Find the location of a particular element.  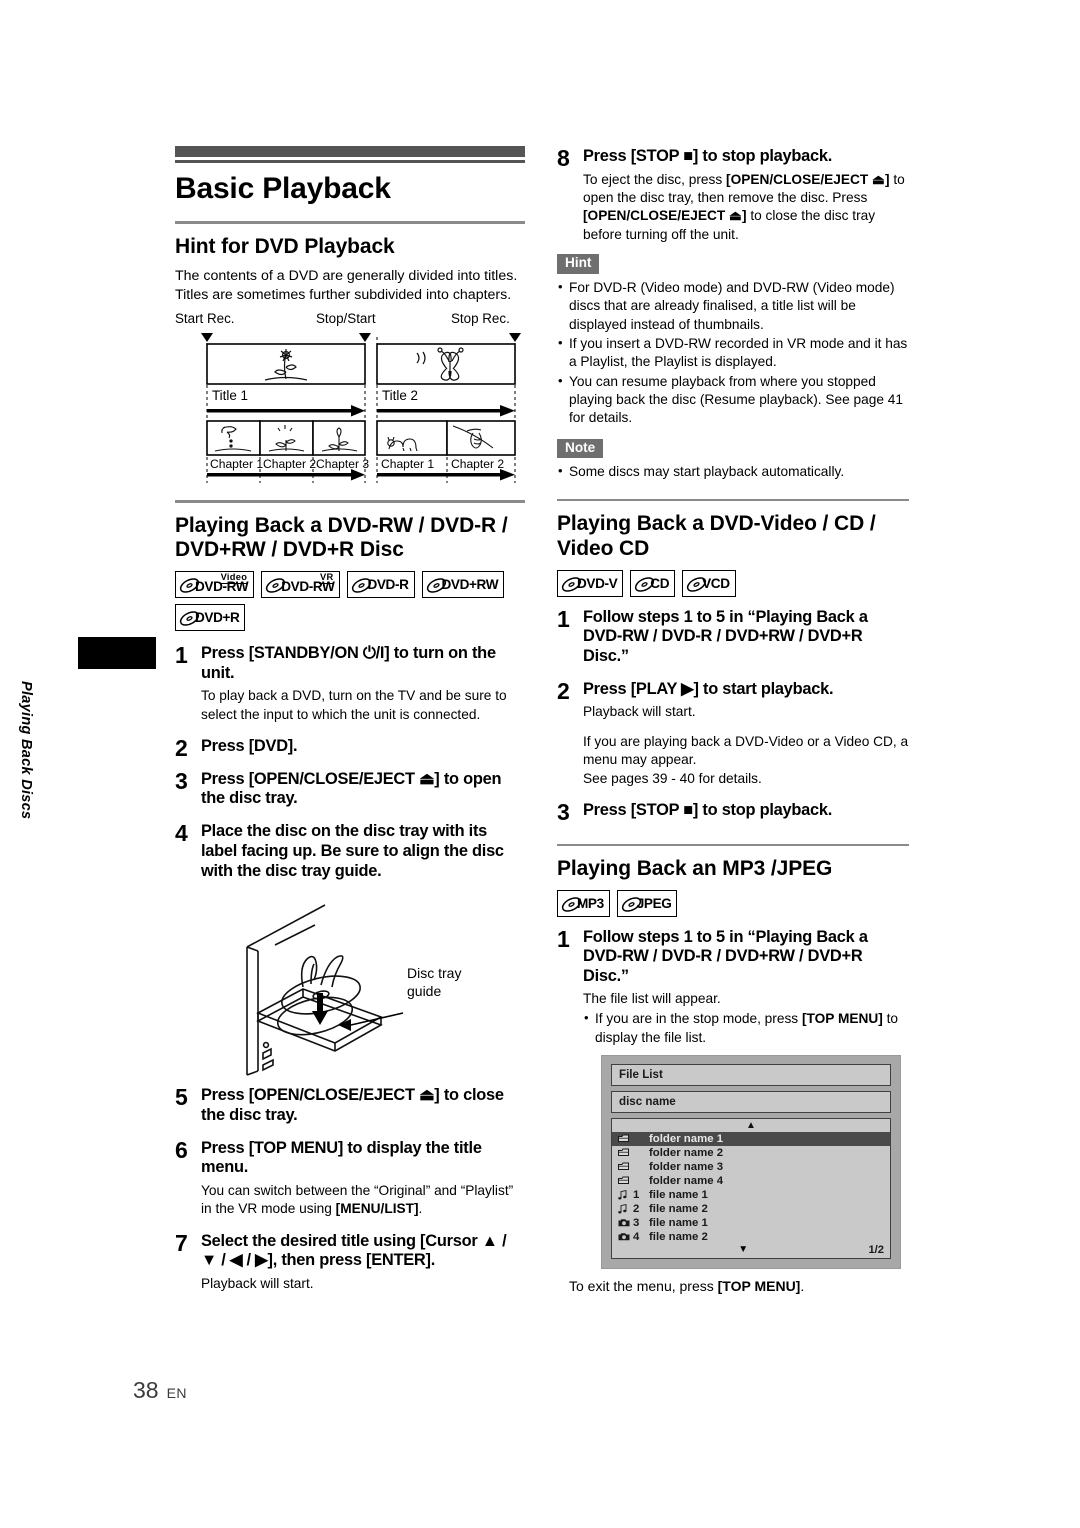

disc-badge-dvd-rw-vr: DVD-RW VR is located at coordinates (301, 585).